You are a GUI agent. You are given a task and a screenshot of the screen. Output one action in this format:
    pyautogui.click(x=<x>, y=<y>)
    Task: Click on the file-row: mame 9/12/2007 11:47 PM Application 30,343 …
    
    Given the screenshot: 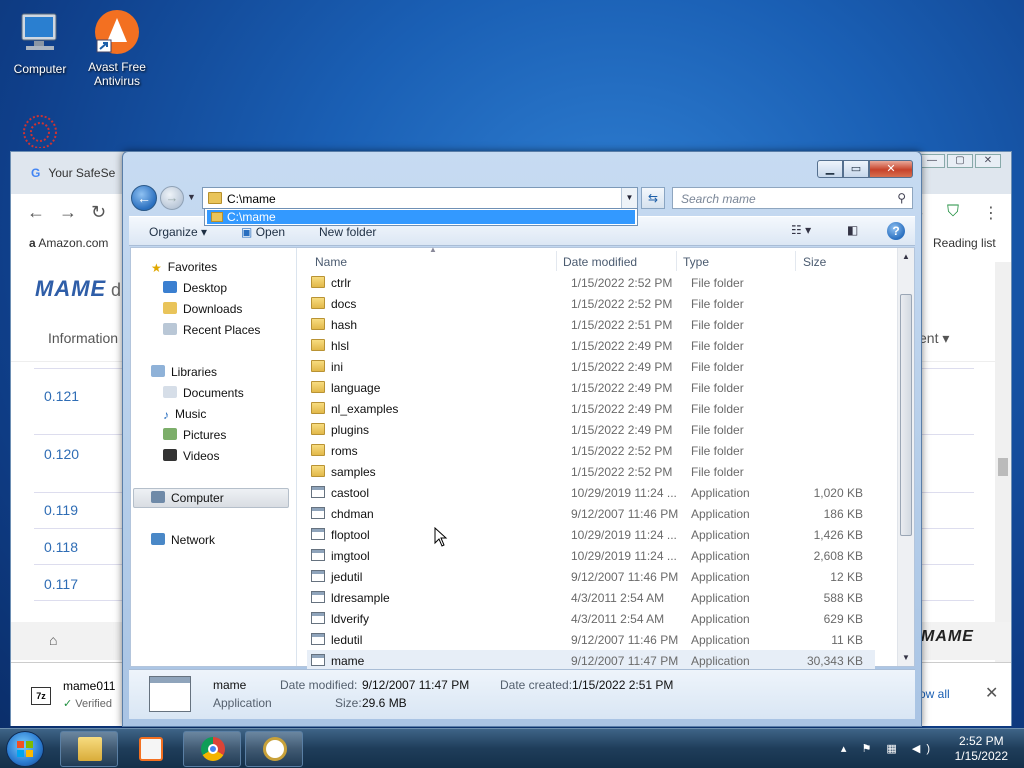 What is the action you would take?
    pyautogui.click(x=591, y=660)
    